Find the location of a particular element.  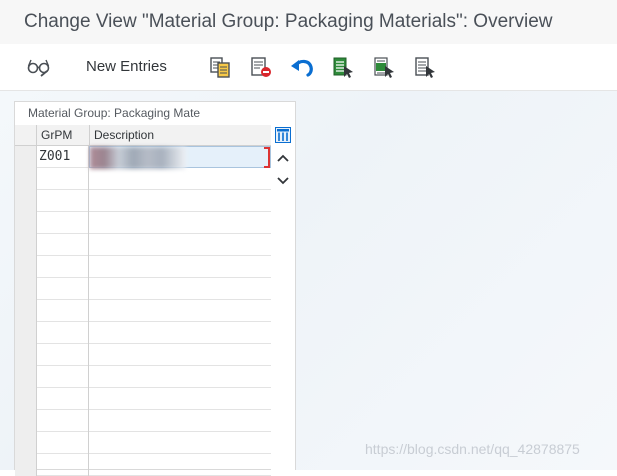

undo-button is located at coordinates (302, 67).